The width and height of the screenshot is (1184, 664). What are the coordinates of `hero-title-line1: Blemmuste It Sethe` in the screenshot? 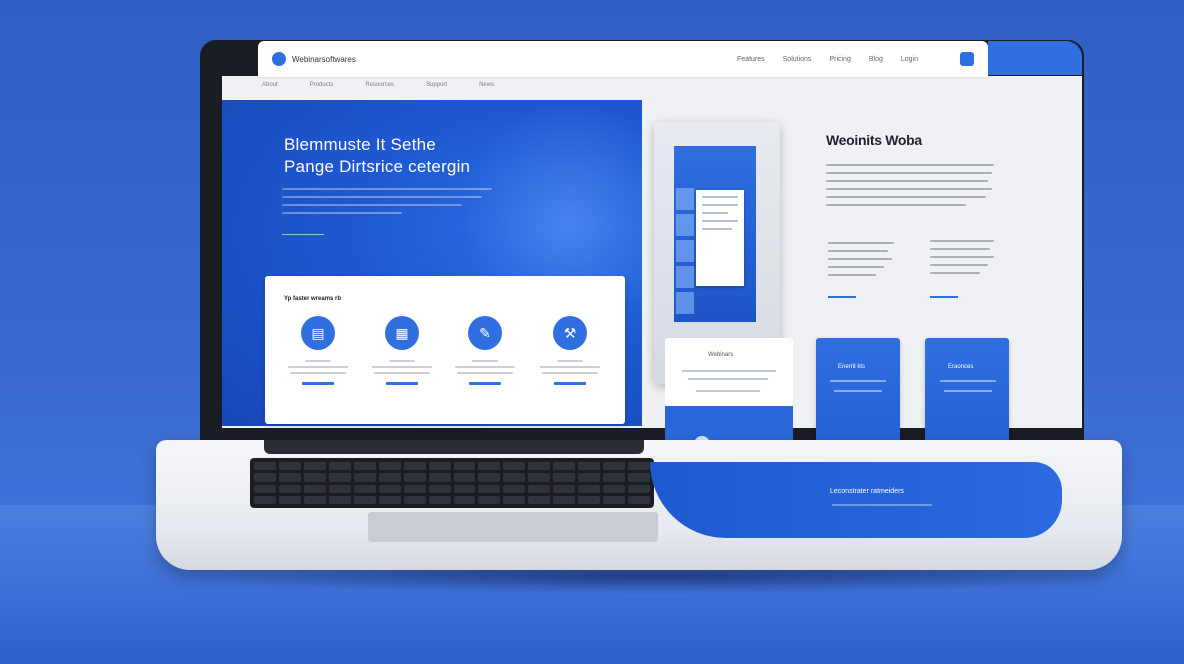 It's located at (360, 144).